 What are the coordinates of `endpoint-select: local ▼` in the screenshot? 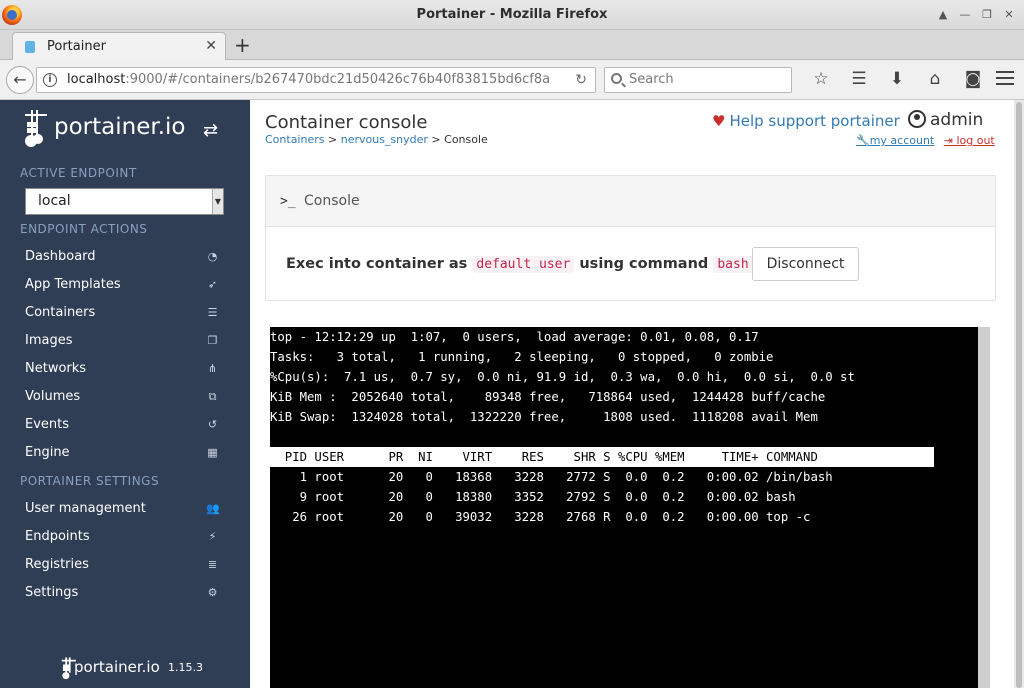 It's located at (124, 201).